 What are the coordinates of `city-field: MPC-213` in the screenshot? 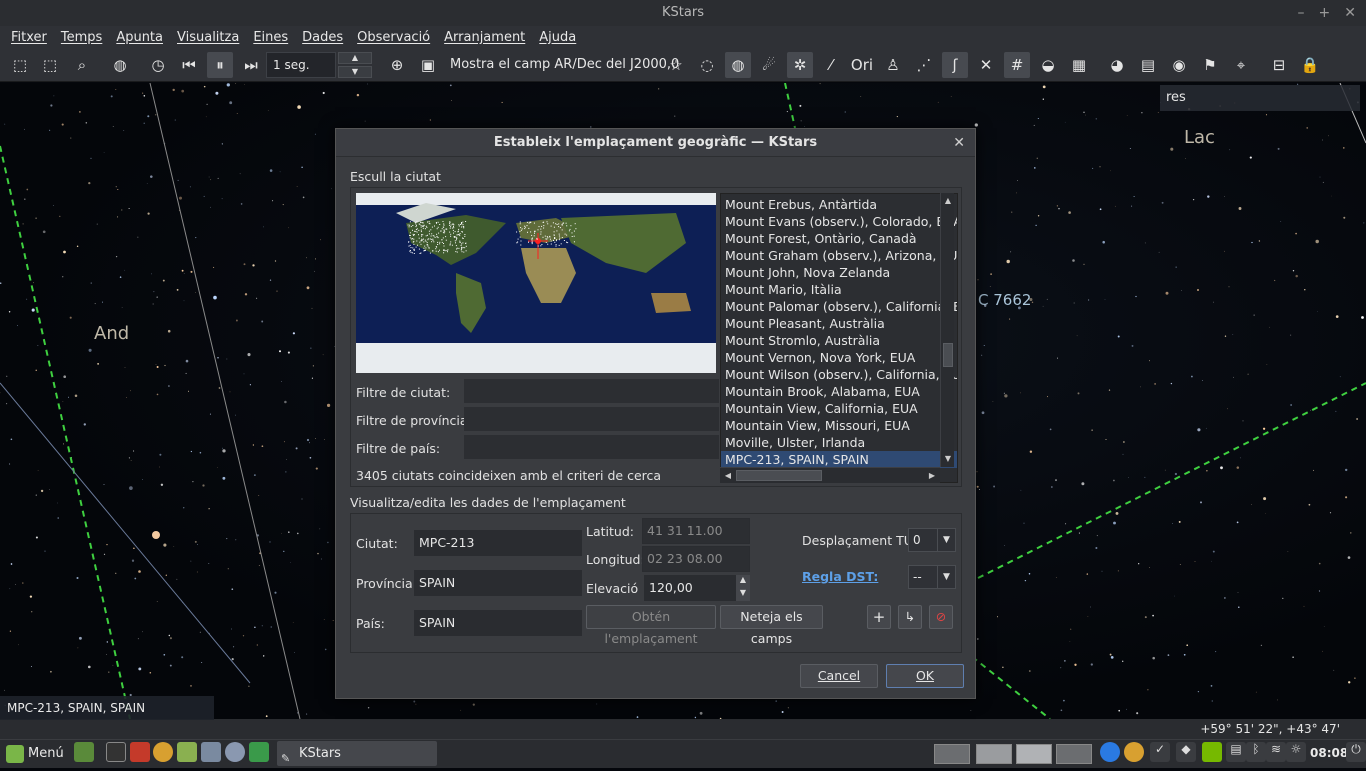 It's located at (498, 543).